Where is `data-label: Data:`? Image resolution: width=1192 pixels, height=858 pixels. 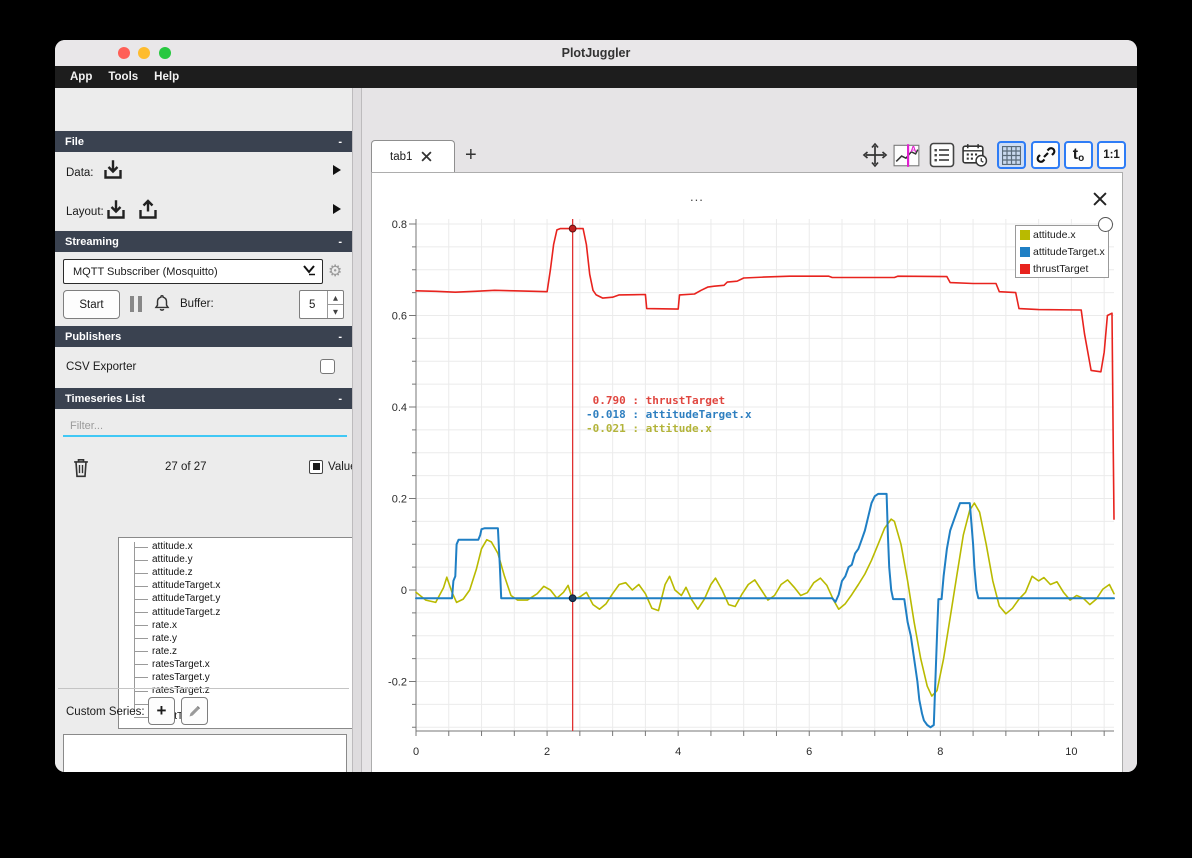 data-label: Data: is located at coordinates (80, 173).